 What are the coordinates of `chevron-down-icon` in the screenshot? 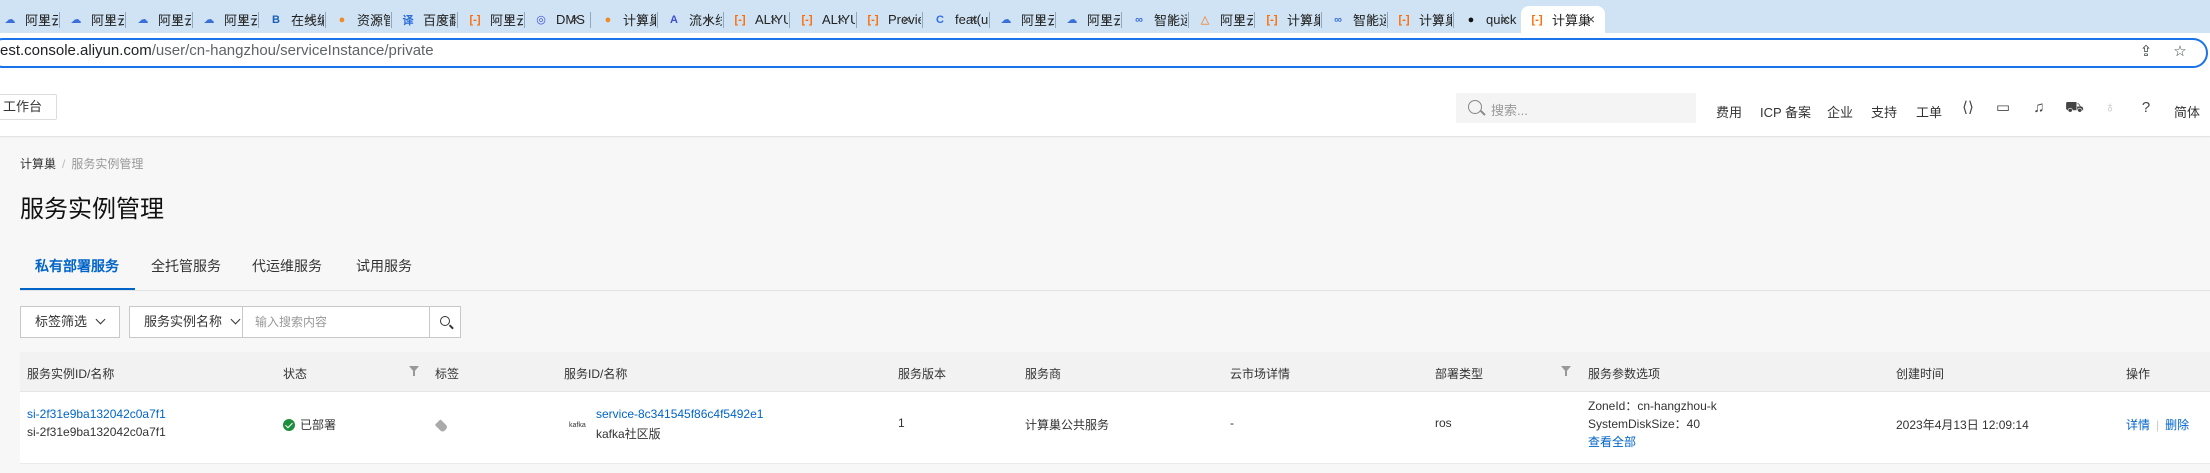 It's located at (100, 319).